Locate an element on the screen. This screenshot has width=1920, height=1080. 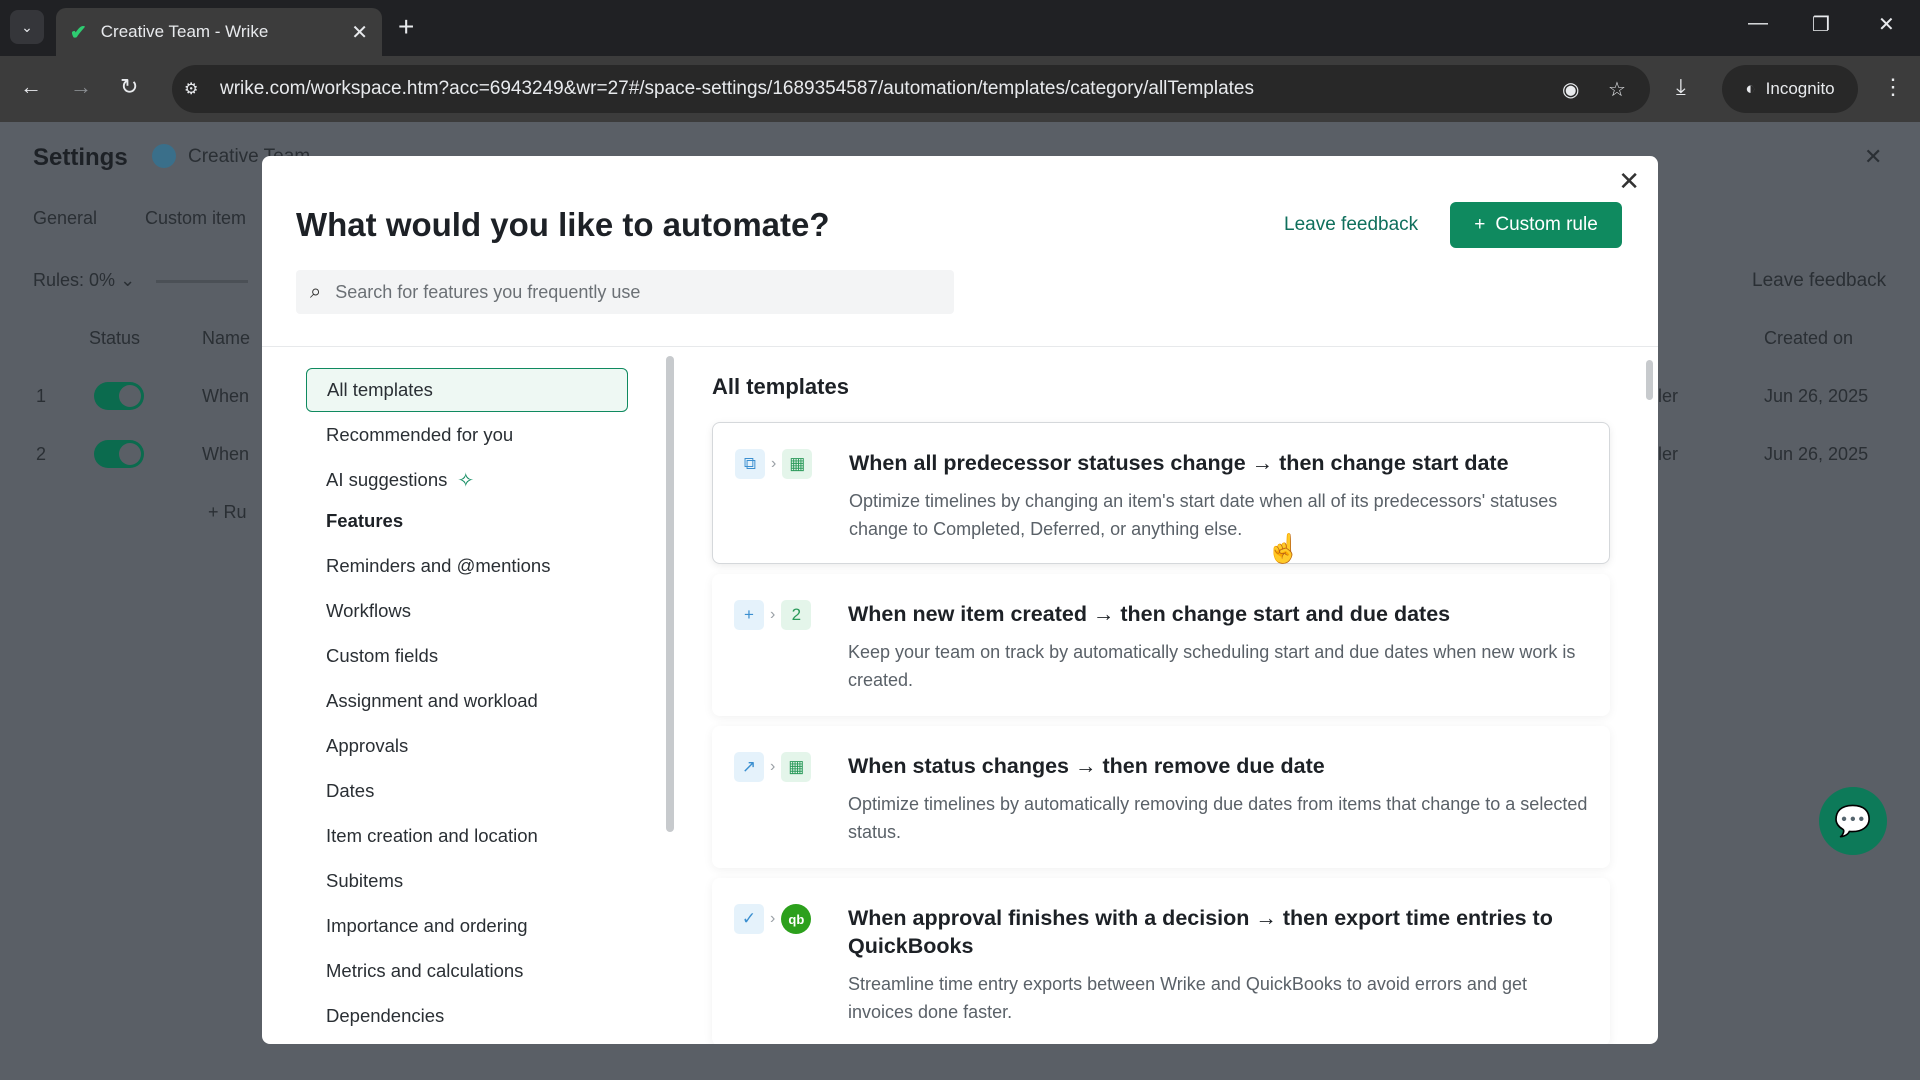
sidebar-scrollbar is located at coordinates (670, 594).